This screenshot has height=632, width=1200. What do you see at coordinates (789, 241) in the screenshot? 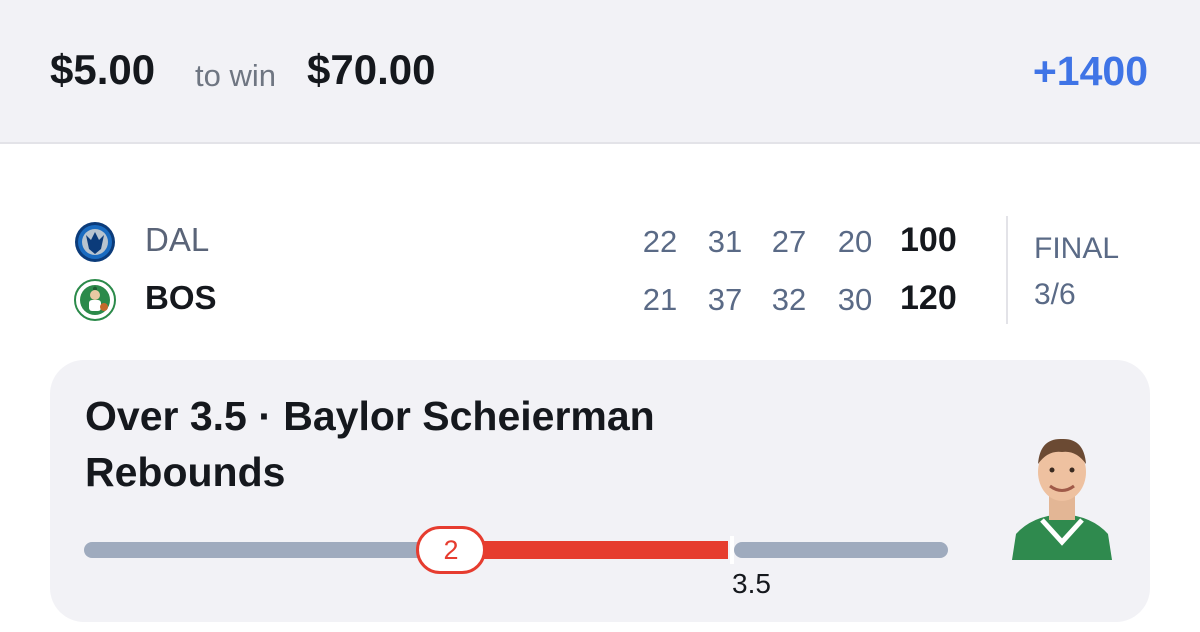
I see `quarter-score: 27` at bounding box center [789, 241].